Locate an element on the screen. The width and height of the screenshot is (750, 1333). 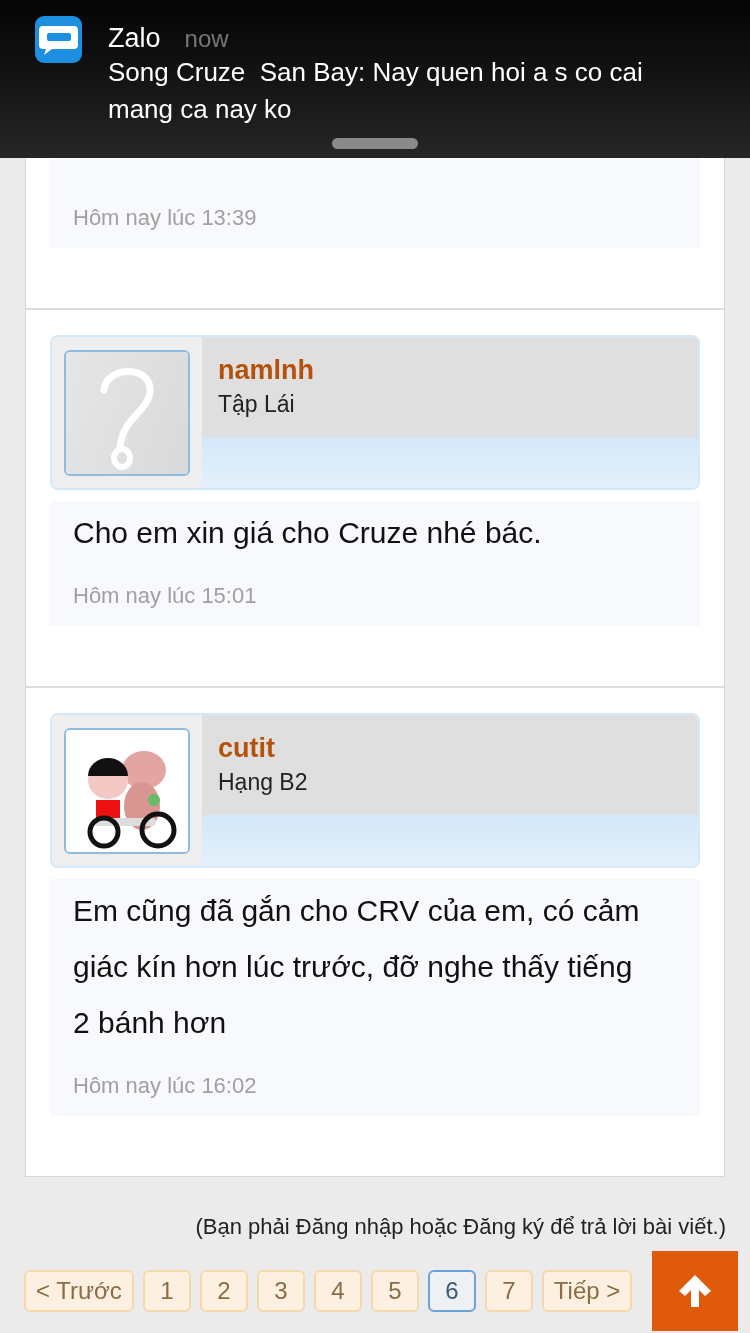
post-timestamp: Hôm nay lúc 15:01 is located at coordinates (165, 596).